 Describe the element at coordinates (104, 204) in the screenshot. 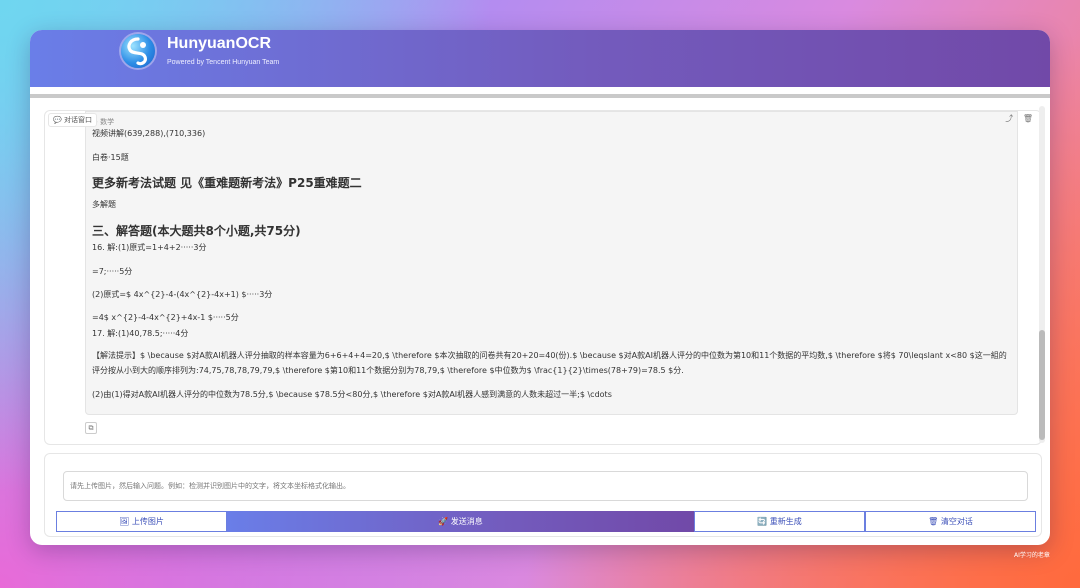

I see `message-line: 多解题` at that location.